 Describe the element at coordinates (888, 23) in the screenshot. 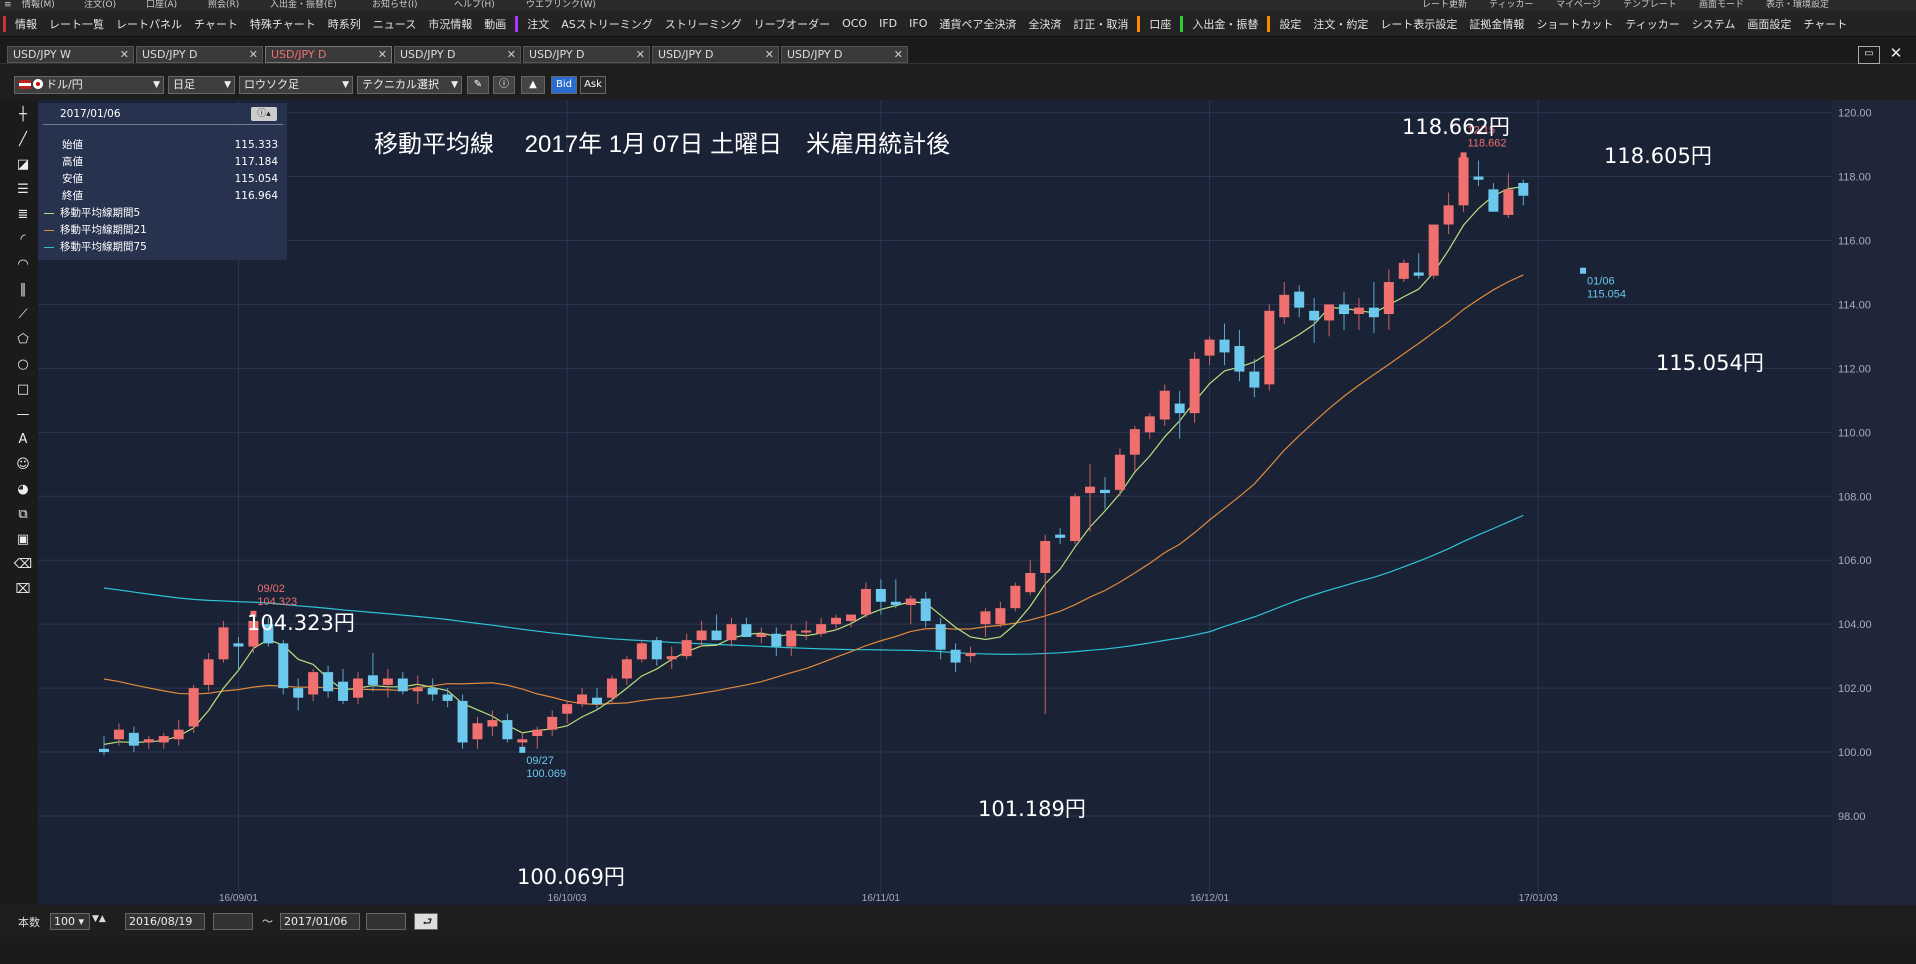

I see `toolbar-item: IFD` at that location.